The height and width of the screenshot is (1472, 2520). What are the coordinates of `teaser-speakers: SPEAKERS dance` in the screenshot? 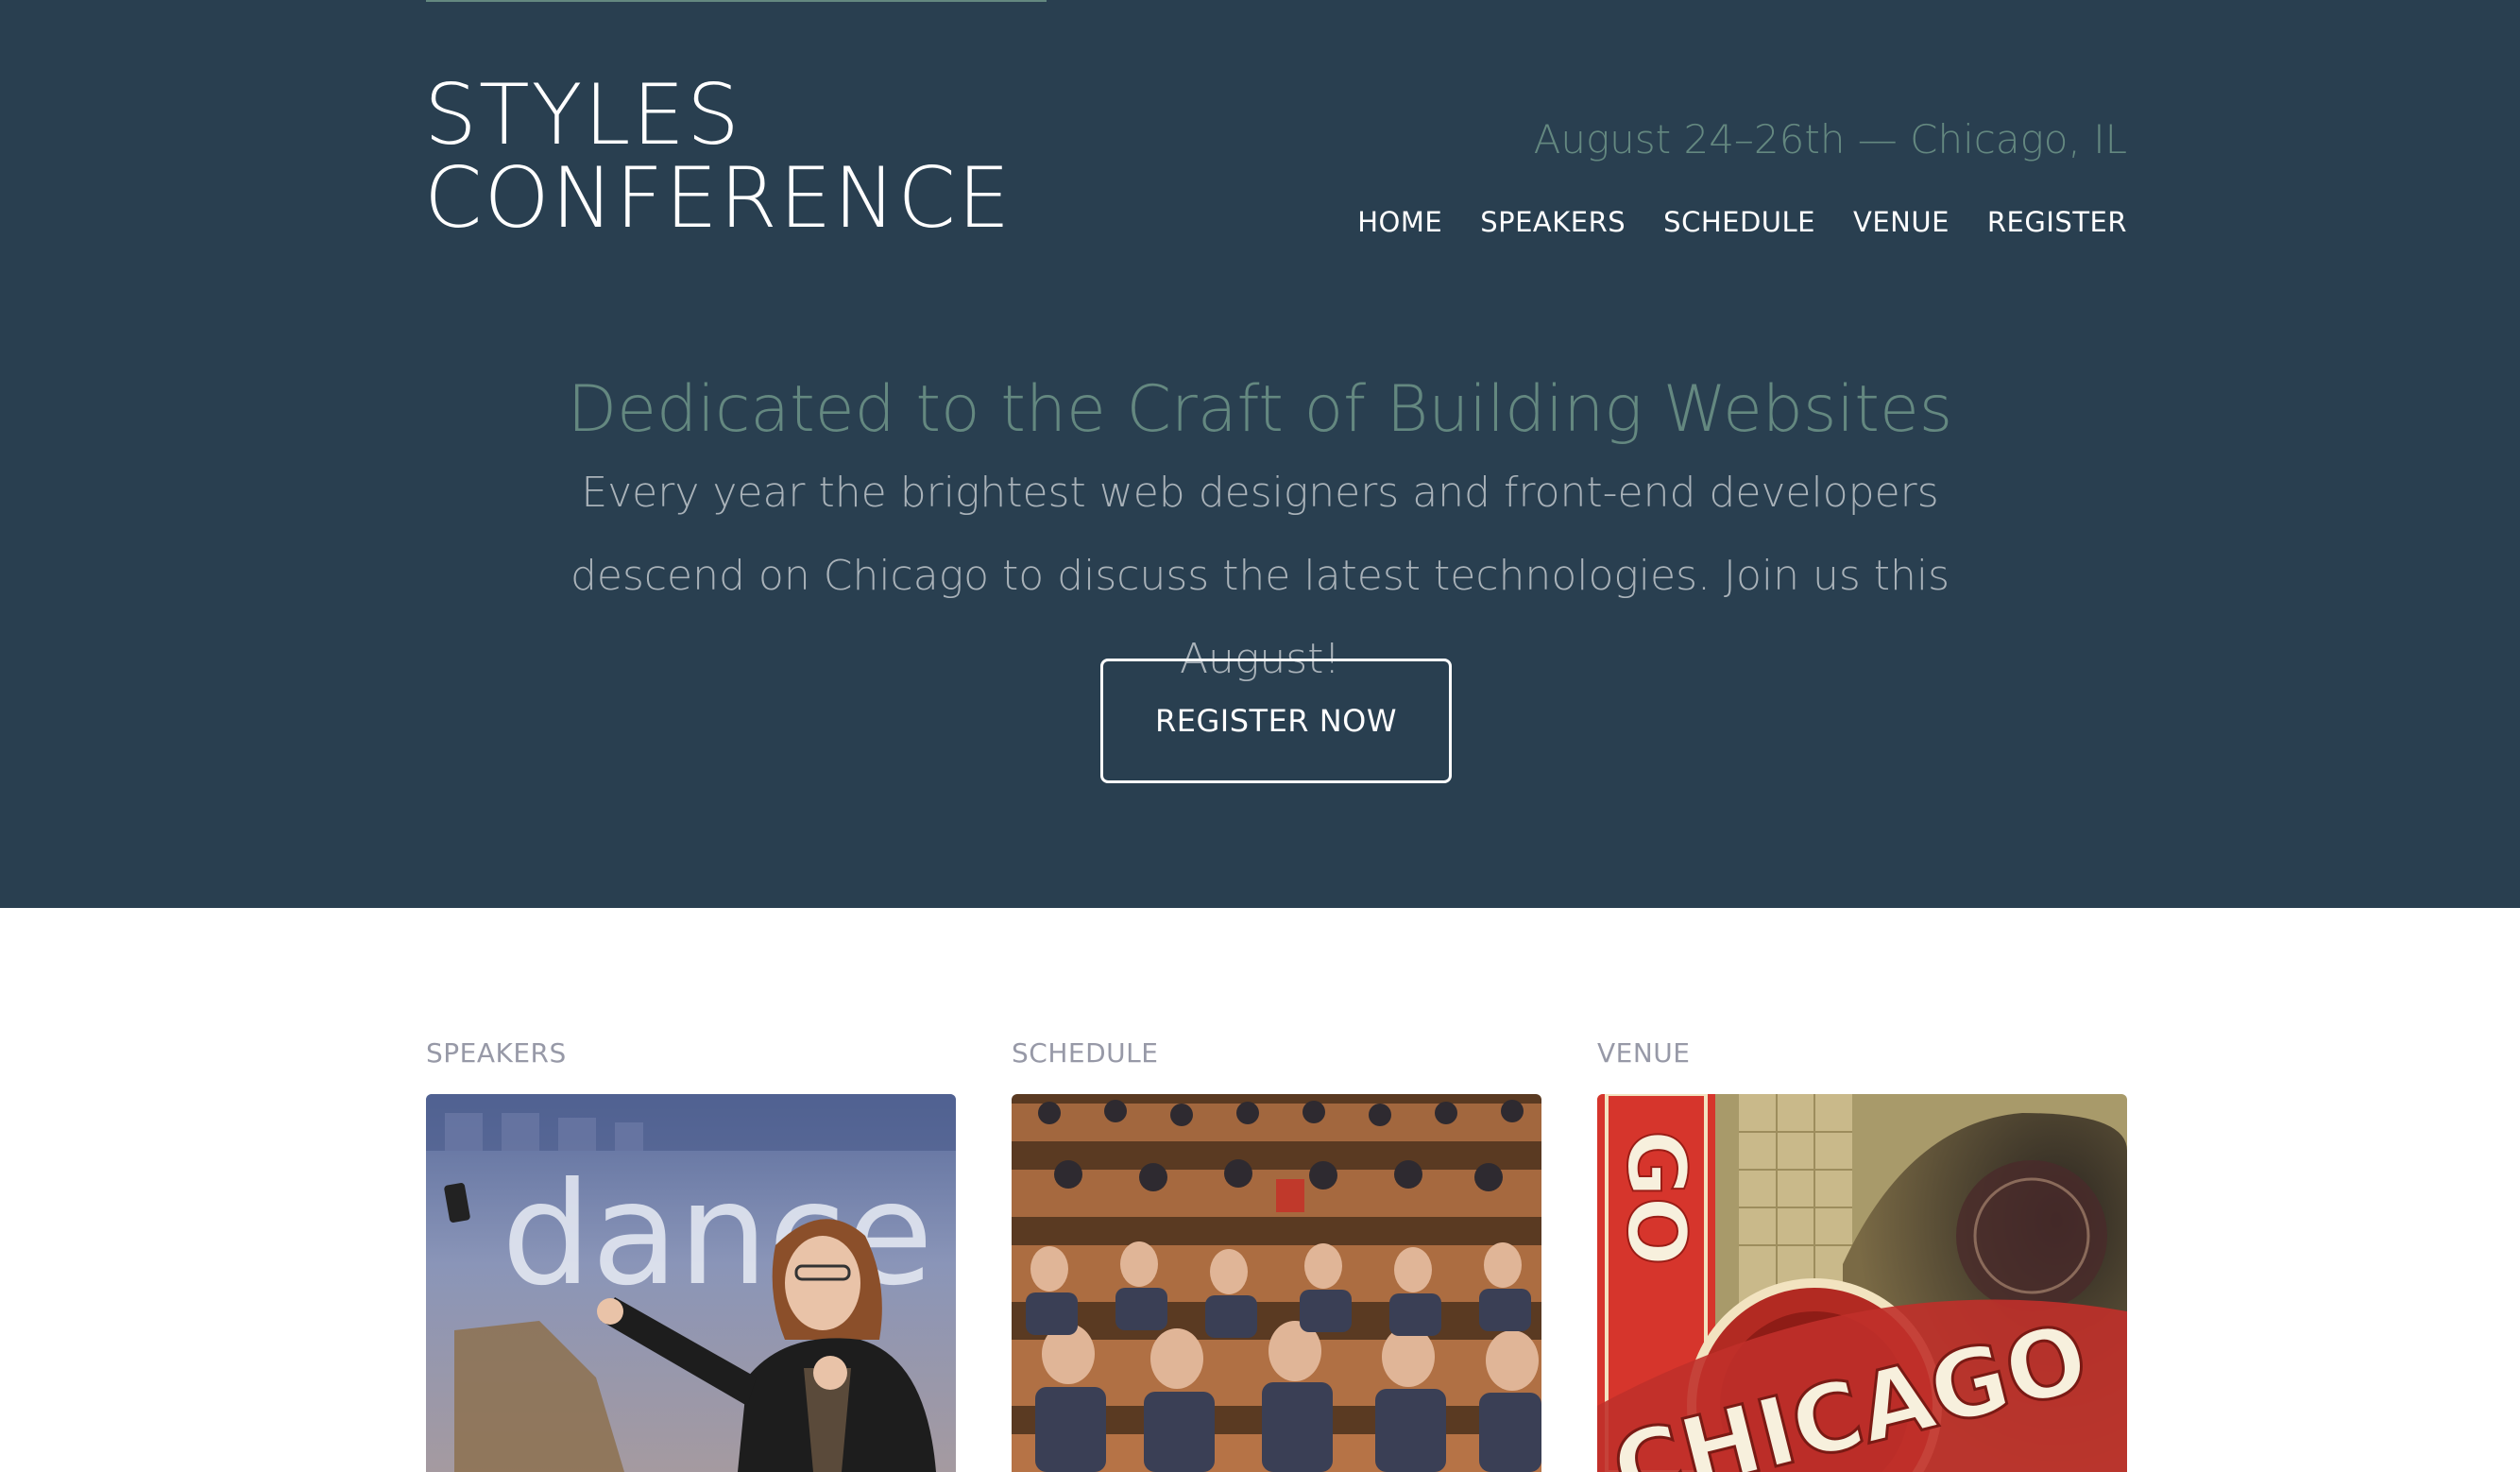 It's located at (691, 1251).